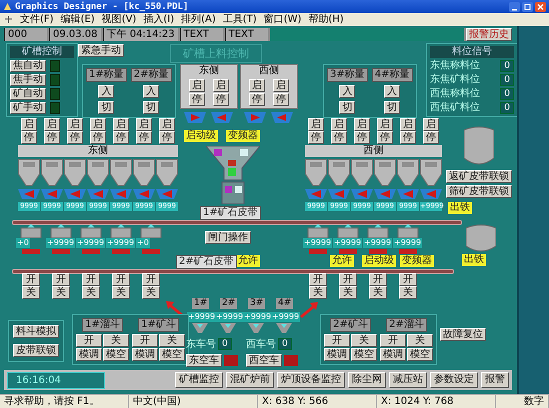 The height and width of the screenshot is (408, 549). I want to click on menu-item: 文件(F), so click(37, 20).